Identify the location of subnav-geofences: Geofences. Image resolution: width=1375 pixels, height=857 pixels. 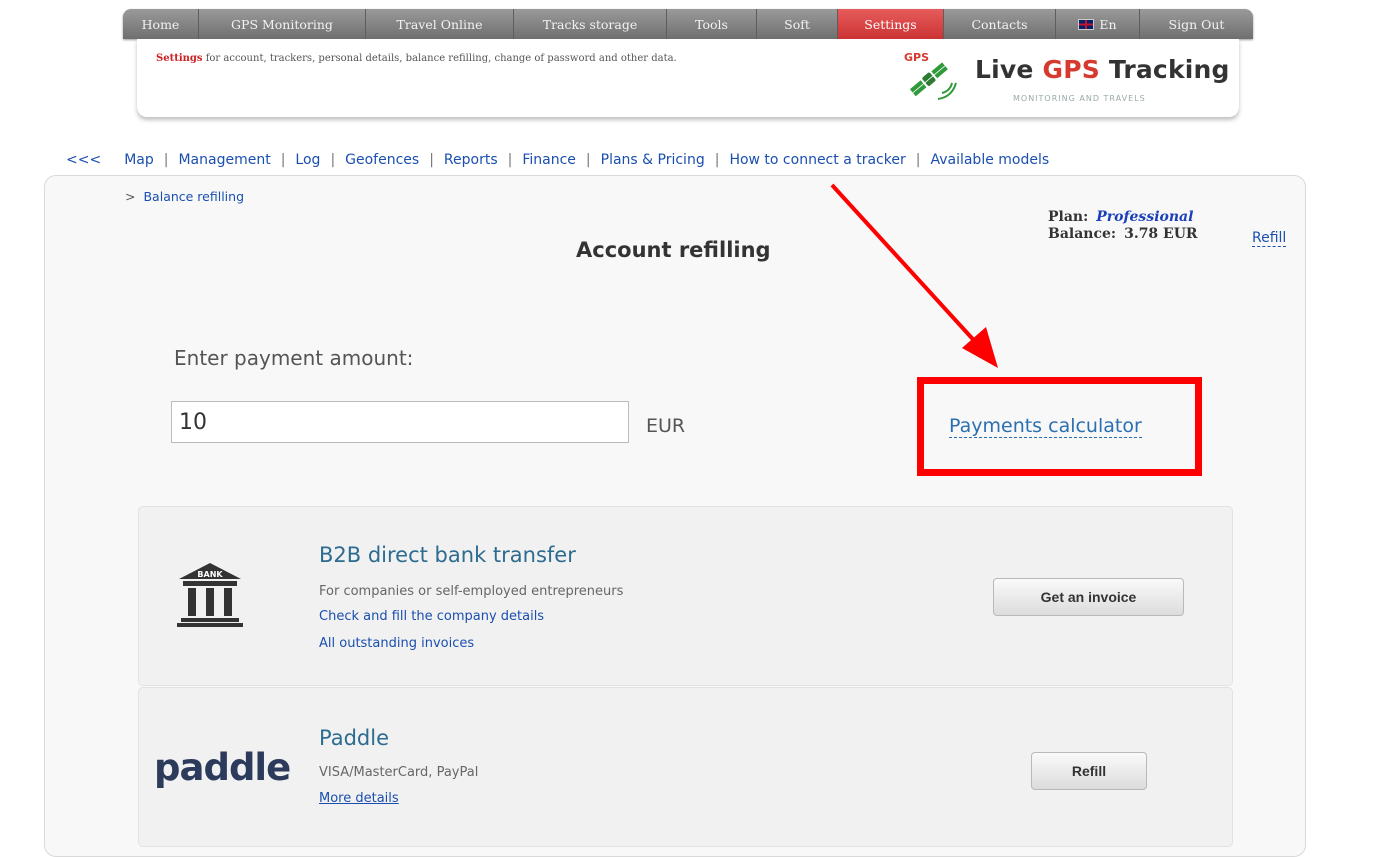
(382, 160).